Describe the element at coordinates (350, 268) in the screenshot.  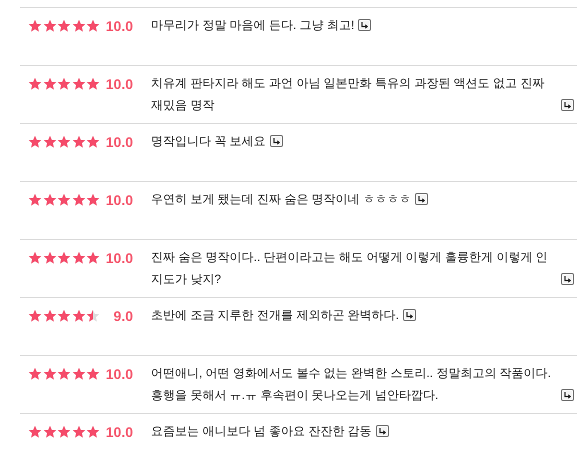
I see `review-text: 진짜 숨은 명작이다.. 단편이라고는 해도 어떻게 이렇게 훌륭한게 이렇게 인지도가 낮지?` at that location.